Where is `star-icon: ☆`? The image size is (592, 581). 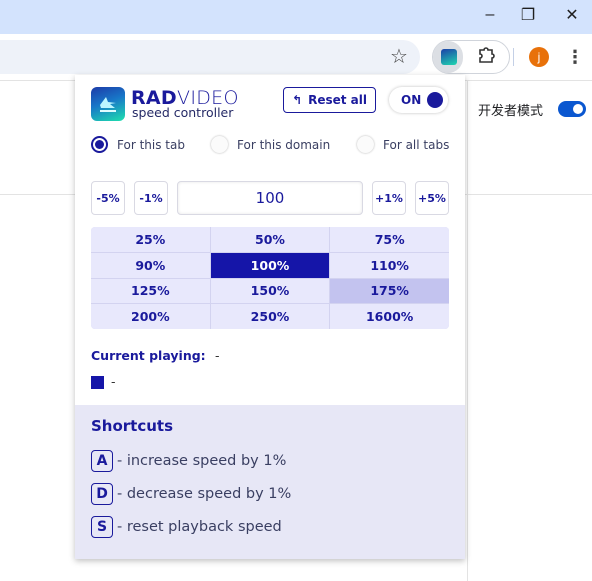 star-icon: ☆ is located at coordinates (399, 57).